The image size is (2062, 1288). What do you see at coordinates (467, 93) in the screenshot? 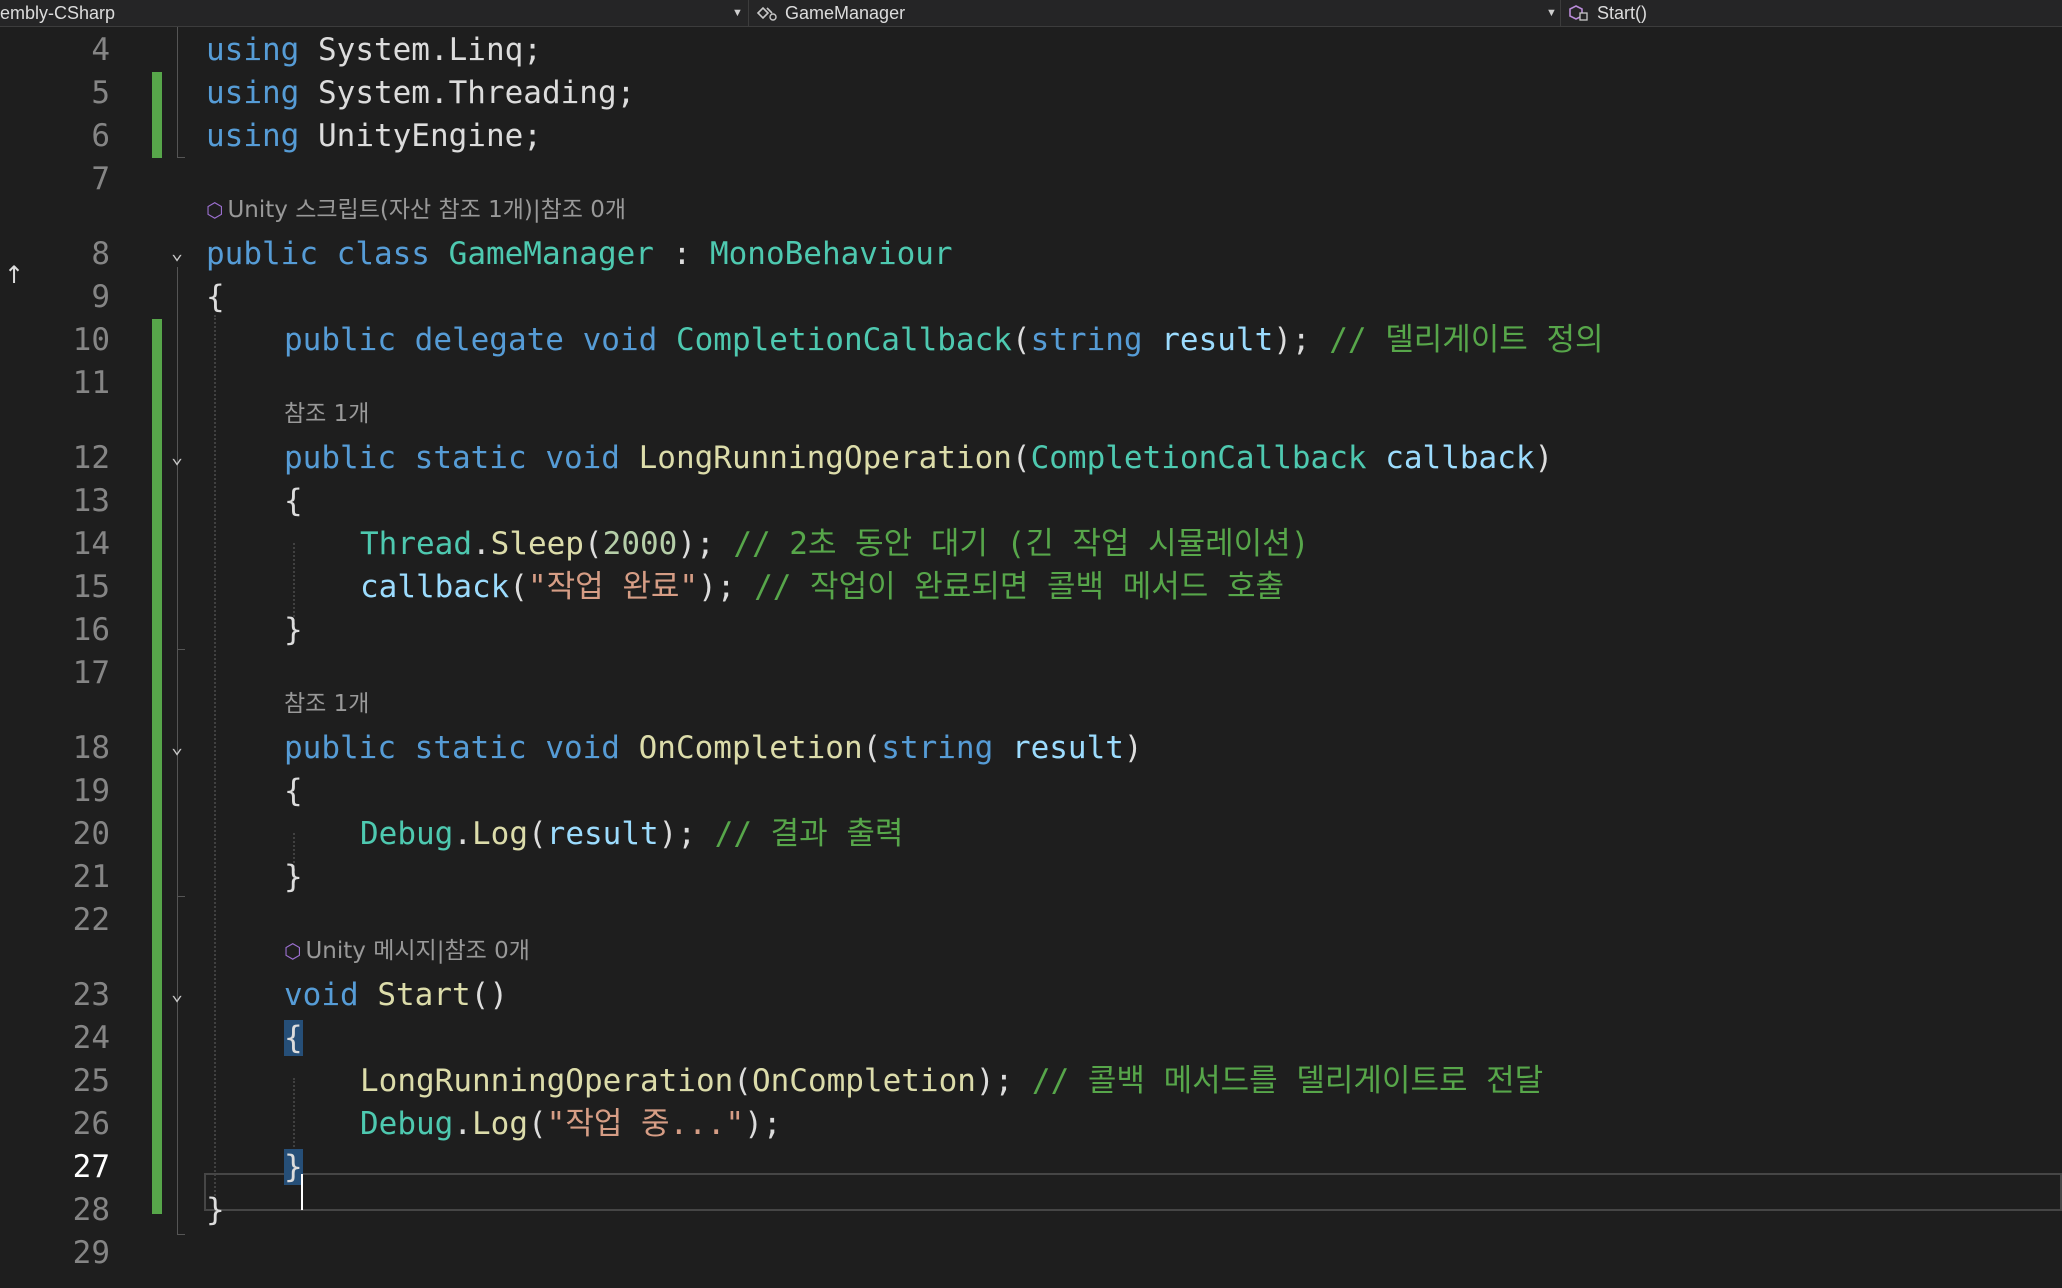
I see `code-text: System.Threading;` at bounding box center [467, 93].